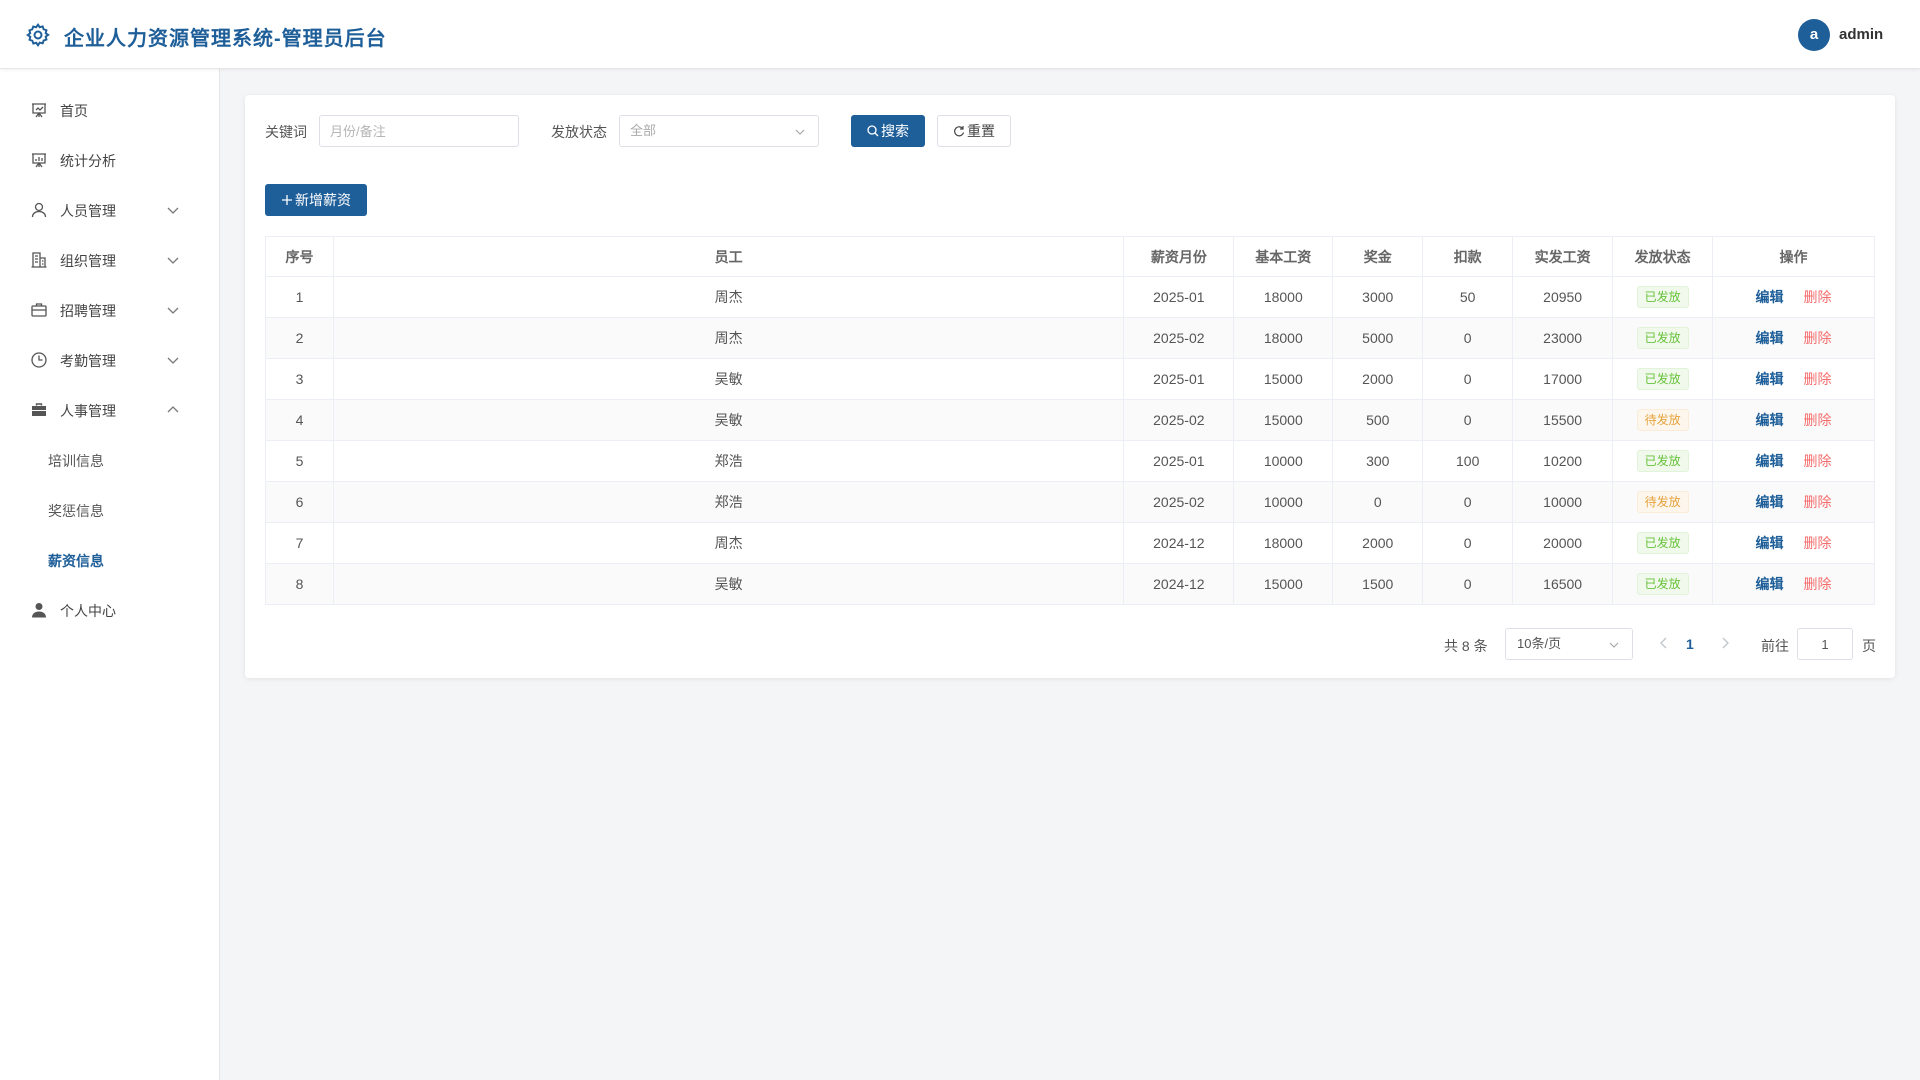  What do you see at coordinates (643, 130) in the screenshot?
I see `status-select-value: 全部` at bounding box center [643, 130].